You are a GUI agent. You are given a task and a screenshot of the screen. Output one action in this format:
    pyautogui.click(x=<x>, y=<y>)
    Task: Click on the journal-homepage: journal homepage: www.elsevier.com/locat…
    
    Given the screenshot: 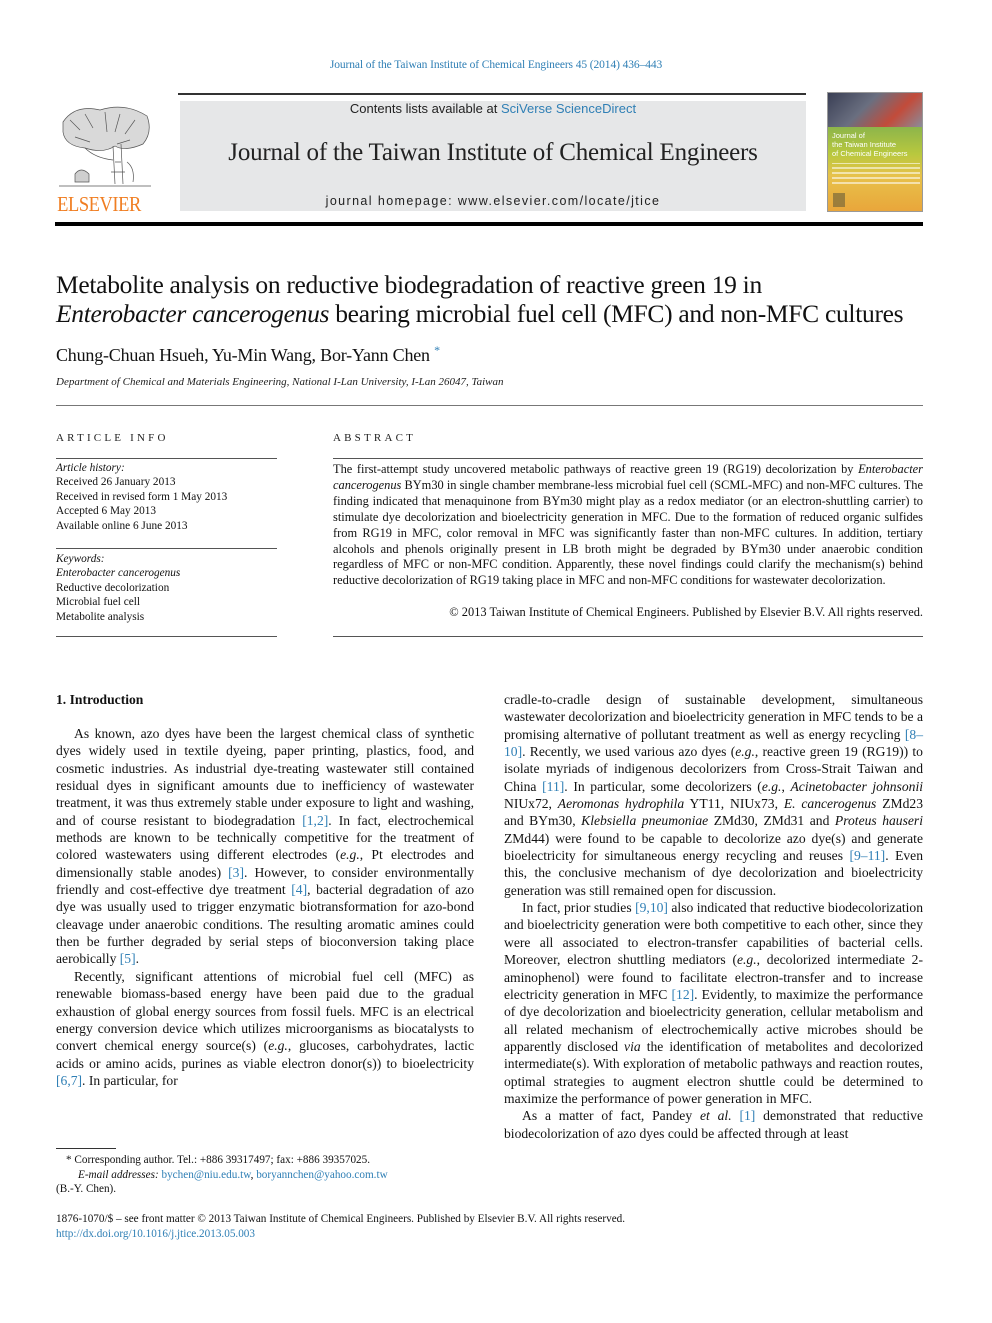 What is the action you would take?
    pyautogui.click(x=493, y=201)
    